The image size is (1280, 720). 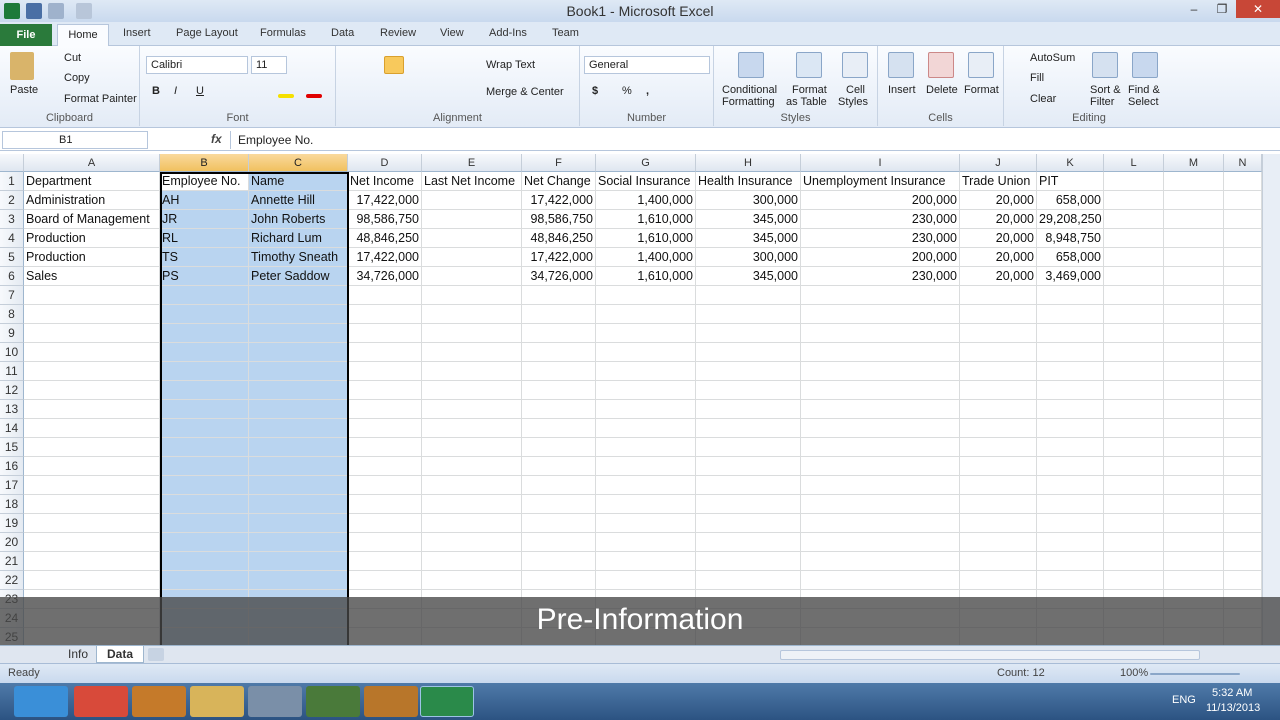 I want to click on column-header: C, so click(x=298, y=163).